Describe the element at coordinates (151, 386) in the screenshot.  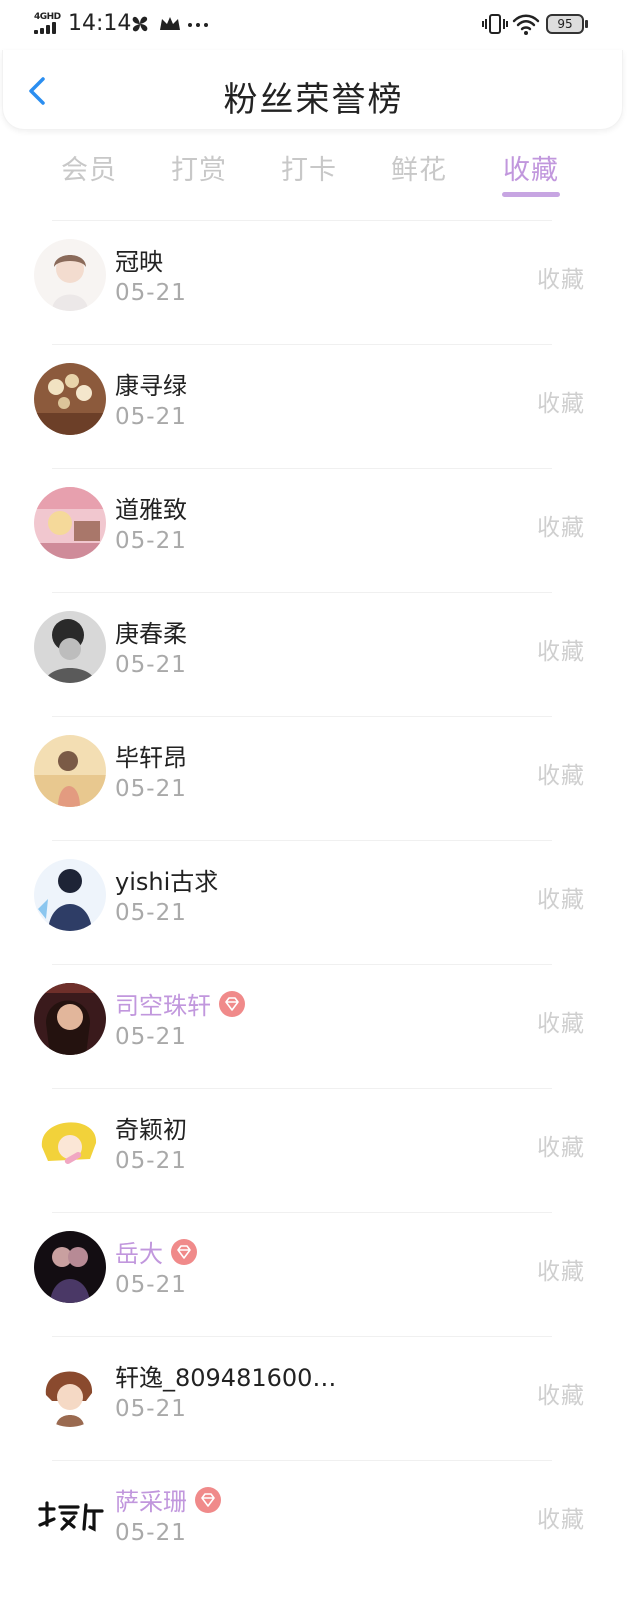
I see `fan-name: 康寻绿` at that location.